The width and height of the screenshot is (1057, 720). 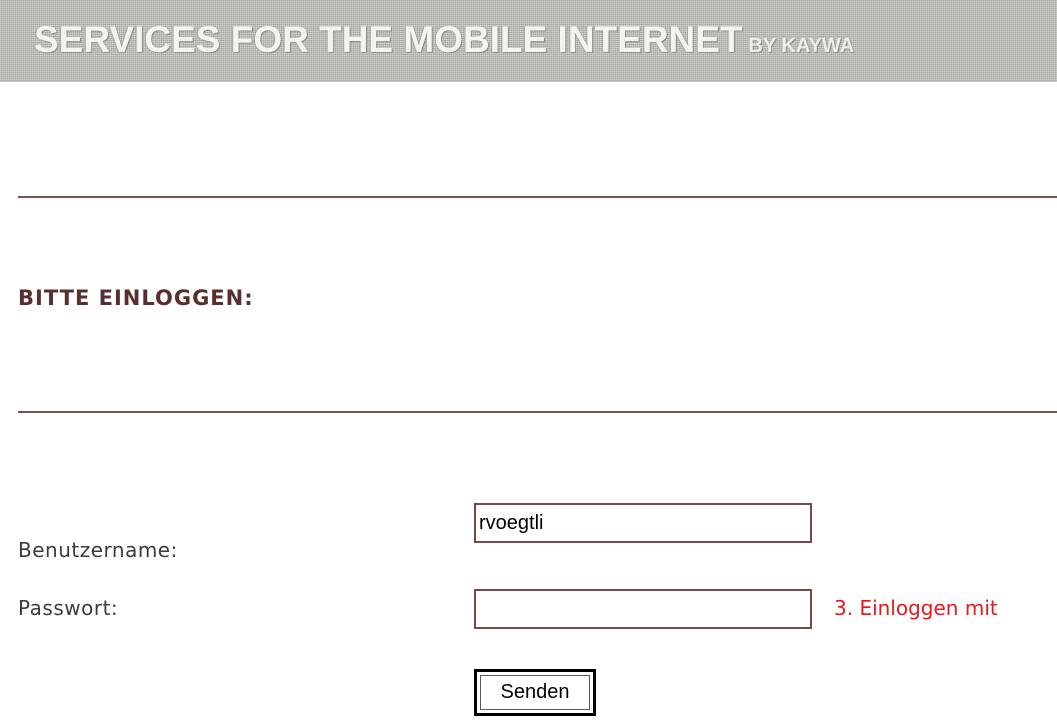 I want to click on banner-title-text: SERVICES FOR THE MOBILE INTERNET, so click(x=388, y=39).